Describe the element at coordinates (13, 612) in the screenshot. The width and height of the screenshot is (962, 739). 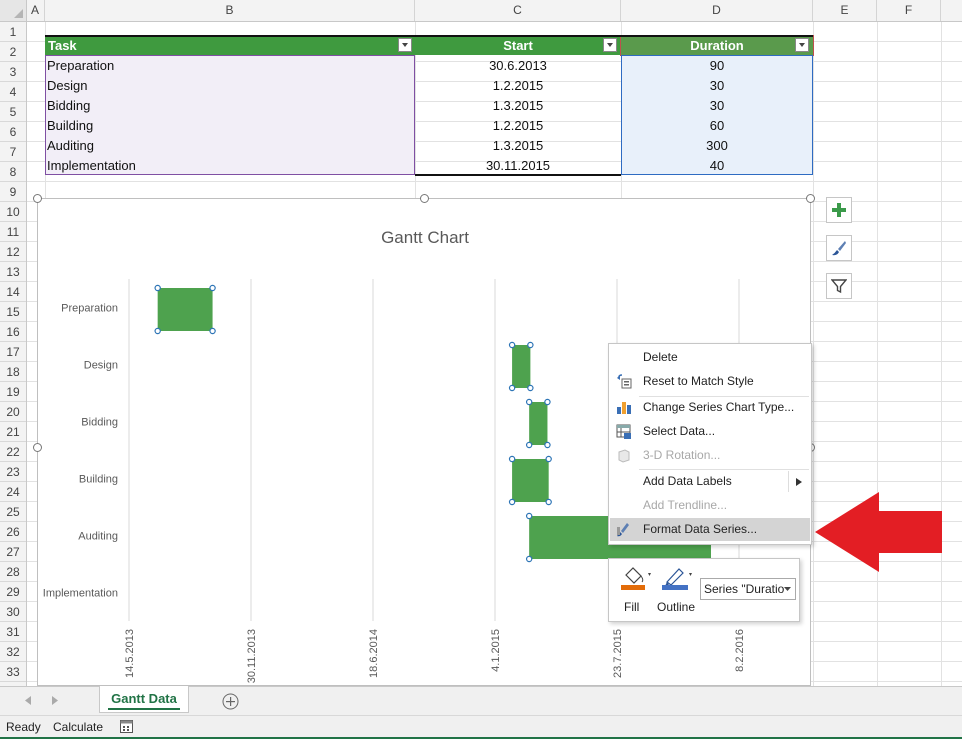
I see `row-header-30: 30` at that location.